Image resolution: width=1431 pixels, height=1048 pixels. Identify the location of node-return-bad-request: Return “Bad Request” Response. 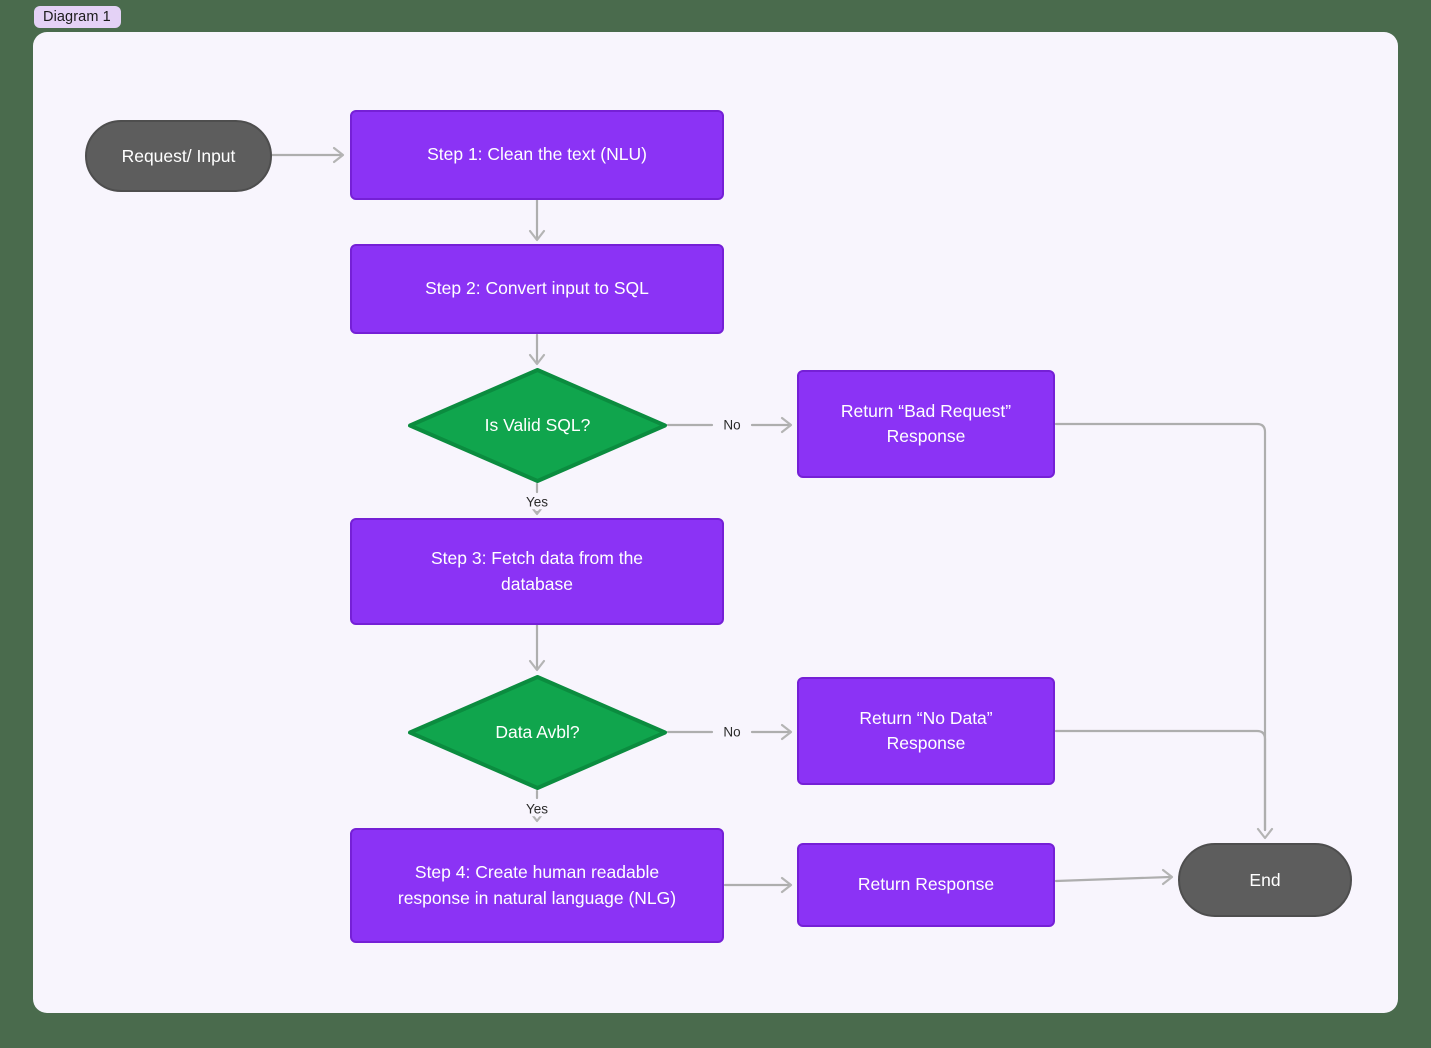
(926, 424).